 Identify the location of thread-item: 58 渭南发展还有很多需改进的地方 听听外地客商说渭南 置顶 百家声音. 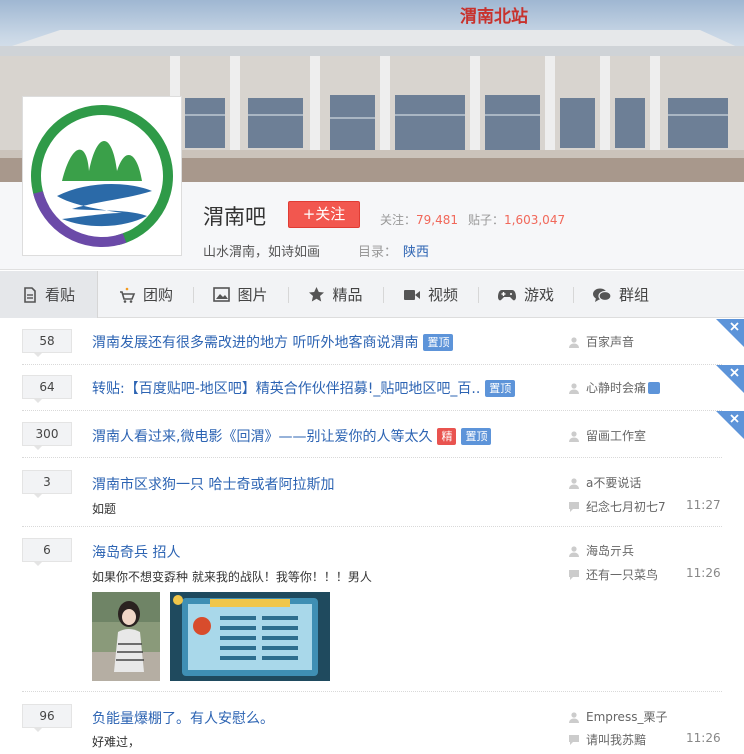
(372, 342).